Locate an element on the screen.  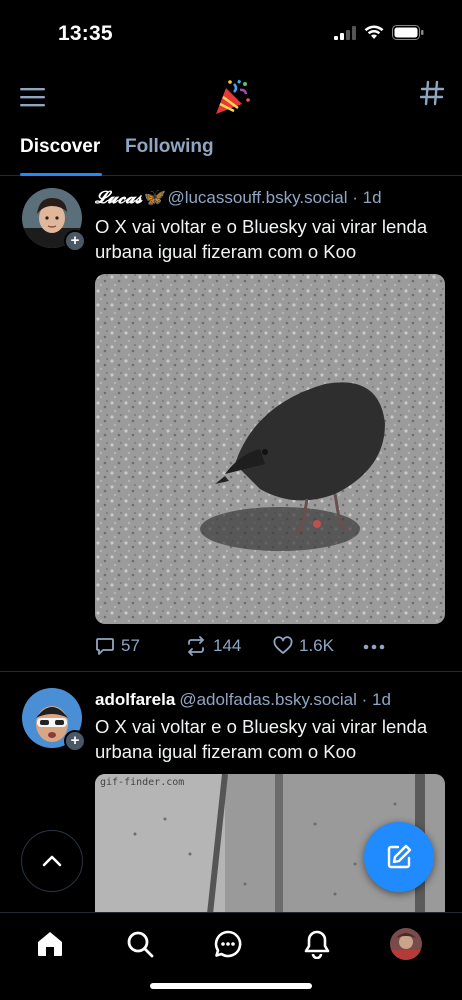
display-name: adolfarela is located at coordinates (135, 699).